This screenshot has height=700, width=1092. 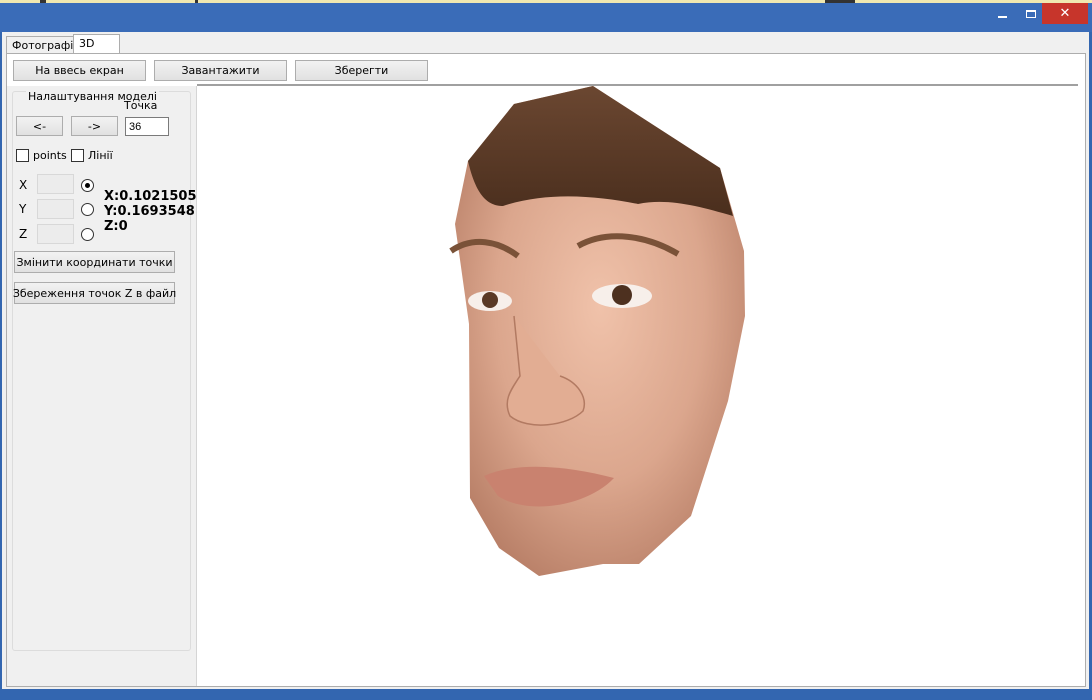 What do you see at coordinates (361, 70) in the screenshot?
I see `save-button: Зберегти` at bounding box center [361, 70].